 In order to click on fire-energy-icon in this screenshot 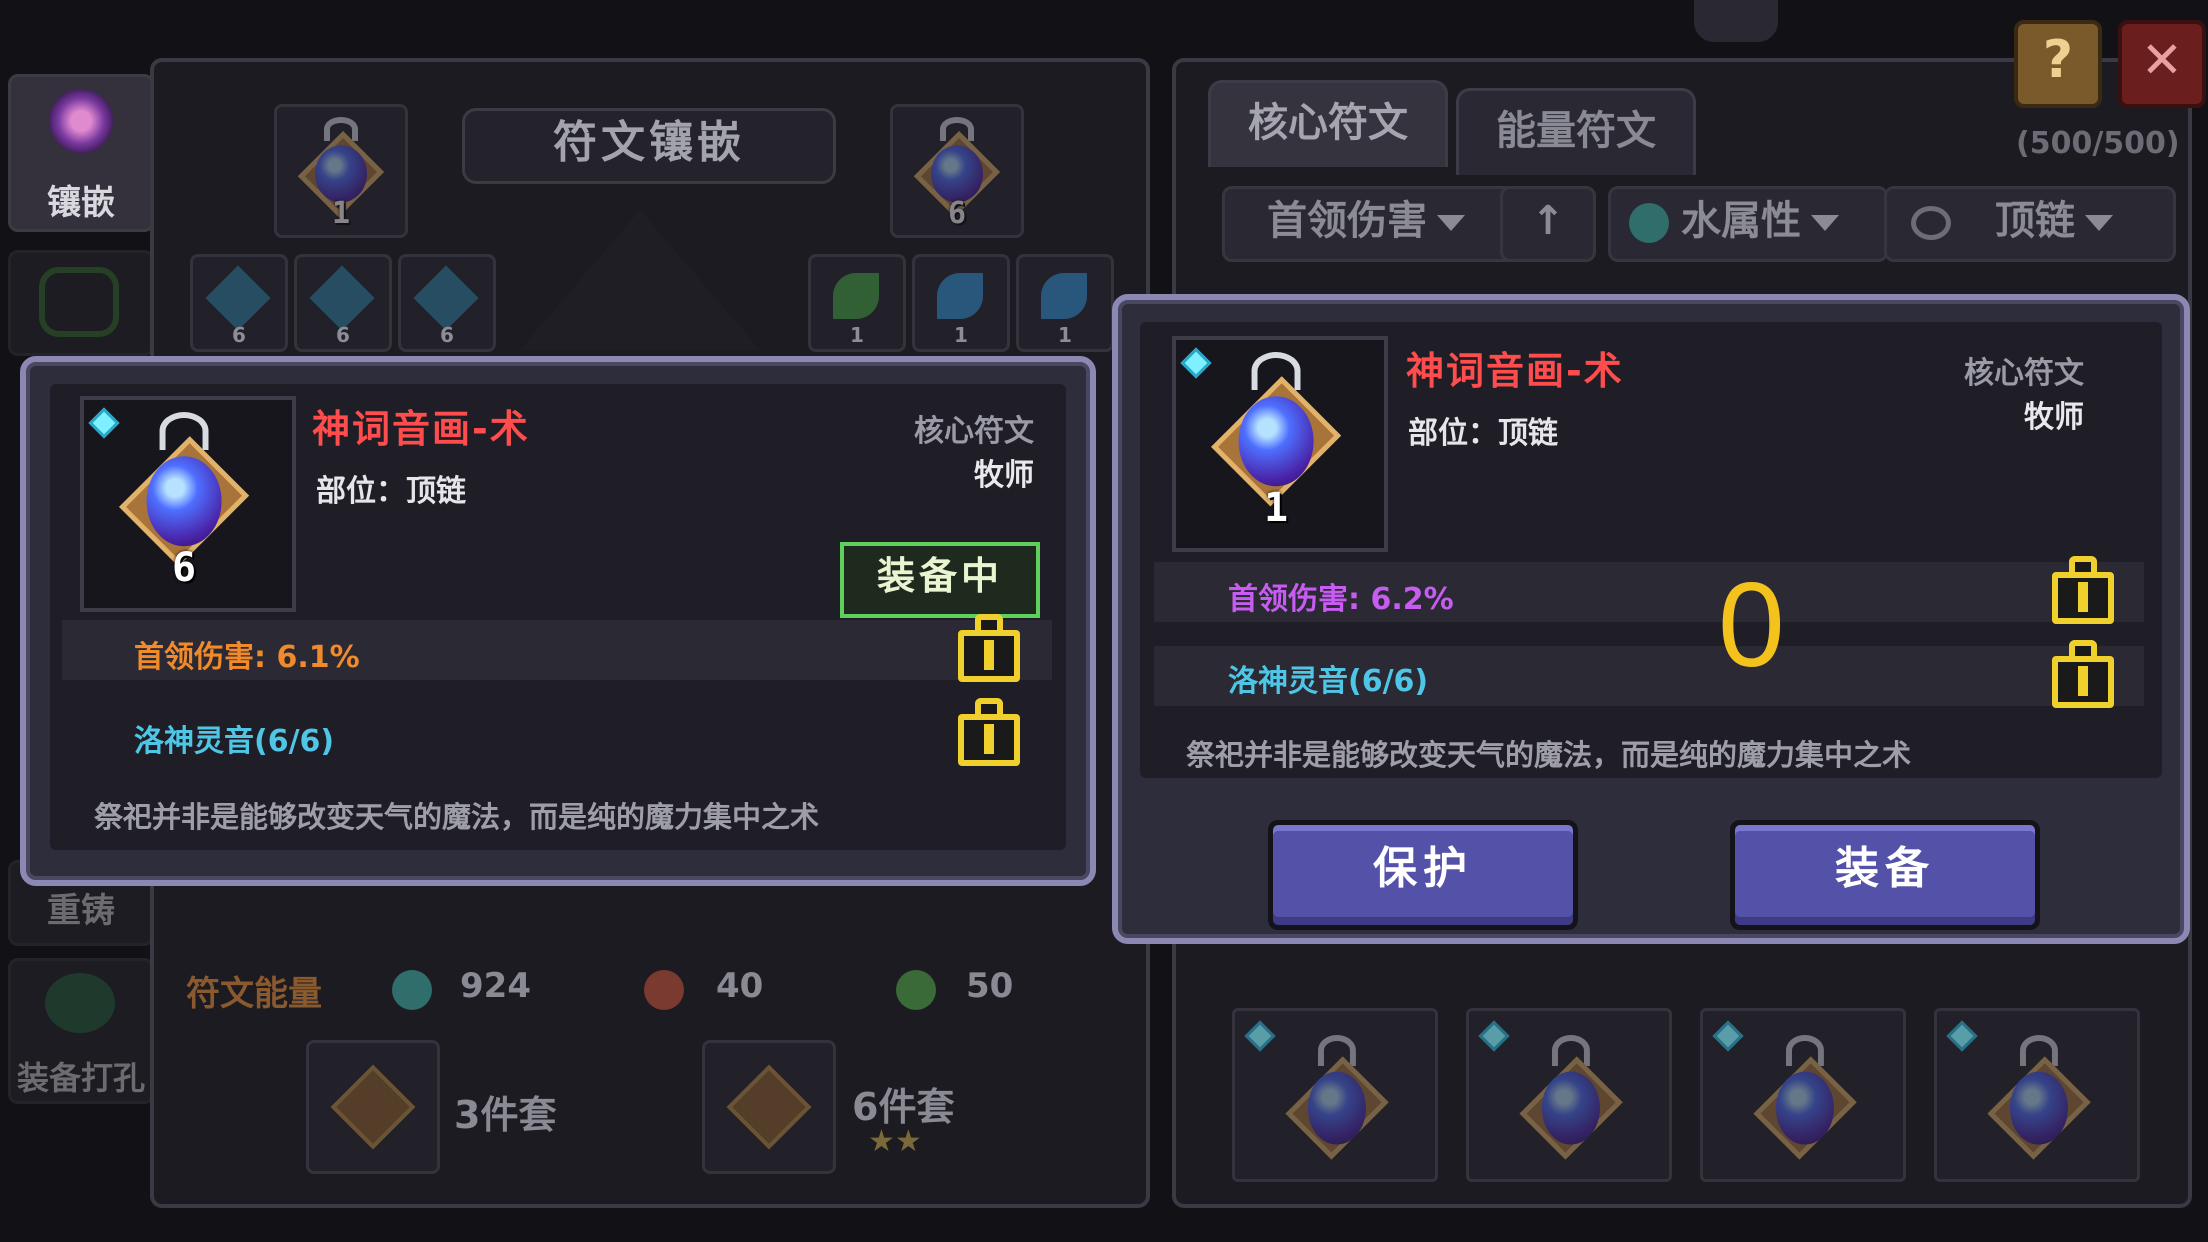, I will do `click(664, 990)`.